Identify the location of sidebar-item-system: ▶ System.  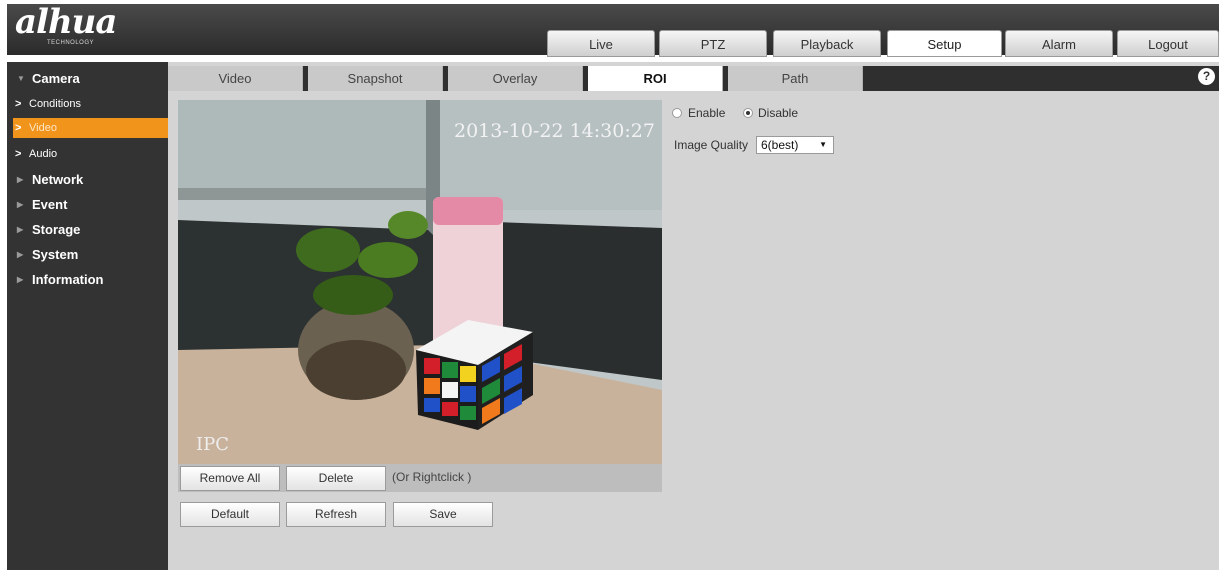
(87, 255).